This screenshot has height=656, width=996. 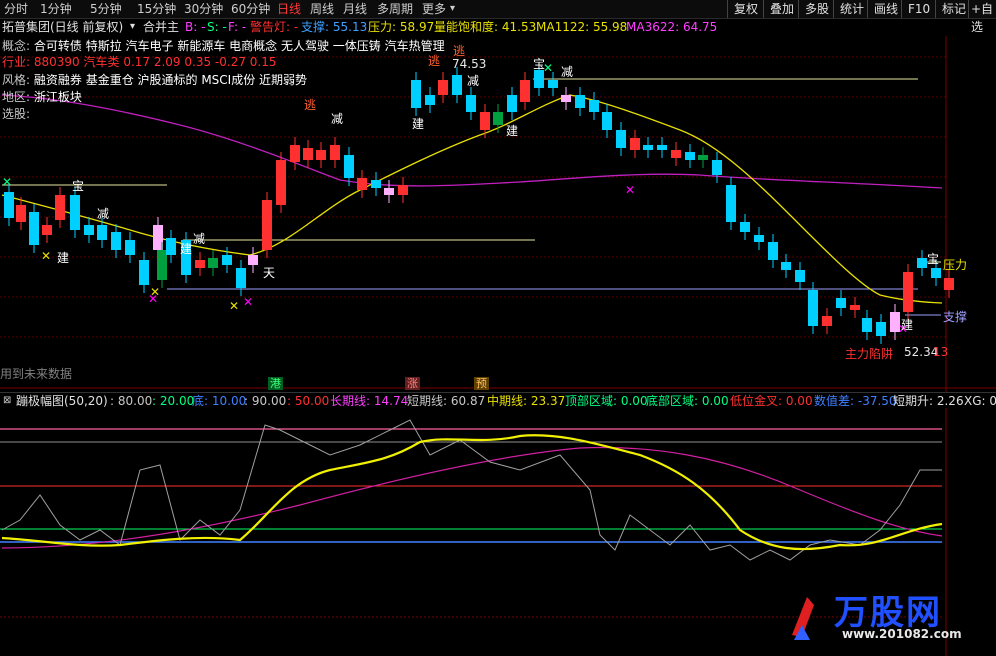 What do you see at coordinates (469, 64) in the screenshot?
I see `high-price-label: 74.53` at bounding box center [469, 64].